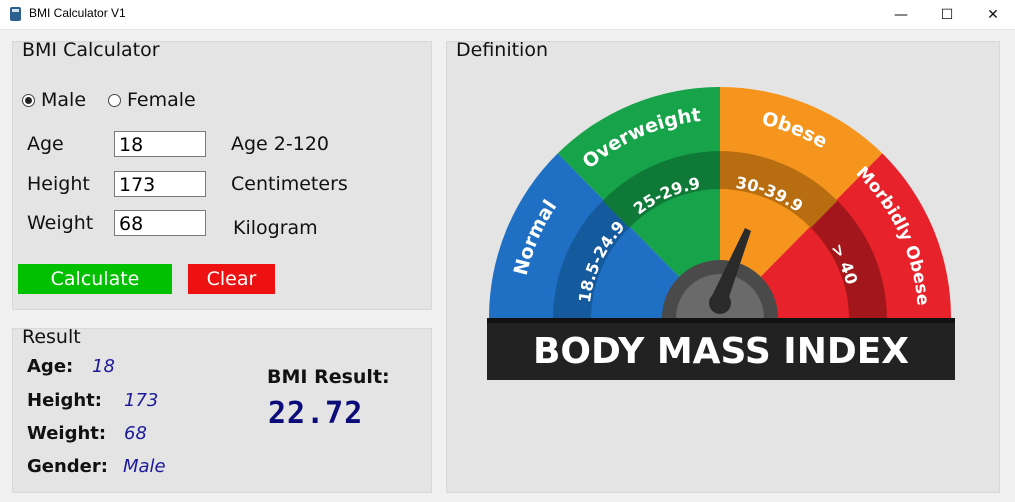 This screenshot has width=1015, height=502. What do you see at coordinates (720, 303) in the screenshot?
I see `gauge-pivot` at bounding box center [720, 303].